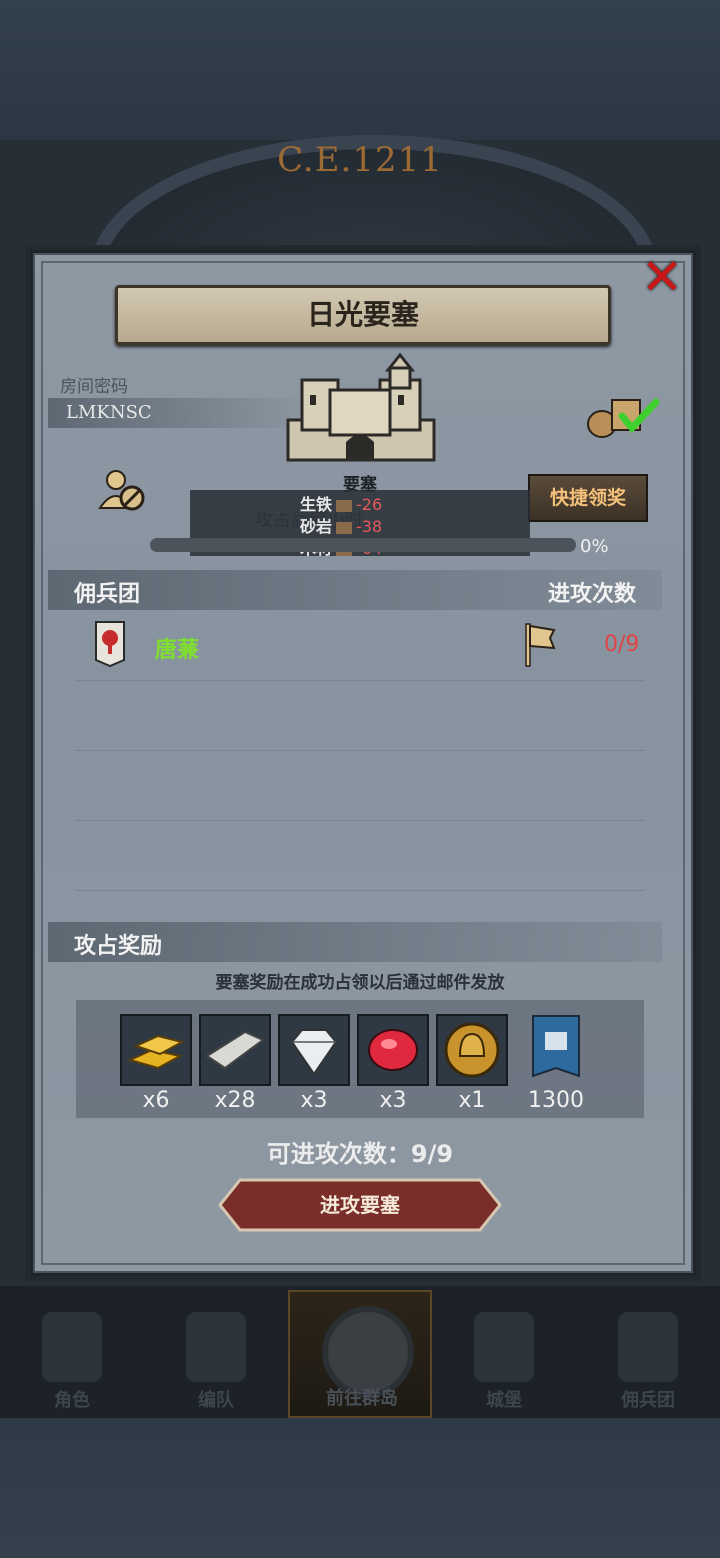 This screenshot has height=1558, width=720. Describe the element at coordinates (594, 546) in the screenshot. I see `occupation-progress-text: 0%` at that location.